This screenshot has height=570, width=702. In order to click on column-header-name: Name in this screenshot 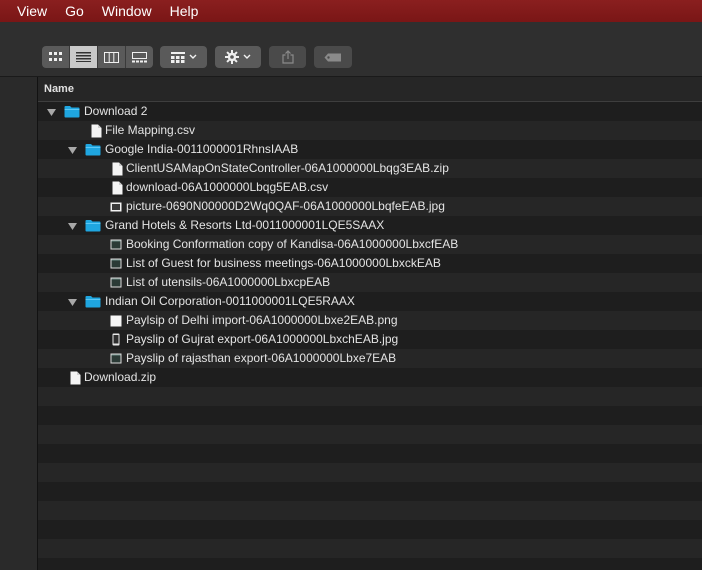, I will do `click(370, 89)`.